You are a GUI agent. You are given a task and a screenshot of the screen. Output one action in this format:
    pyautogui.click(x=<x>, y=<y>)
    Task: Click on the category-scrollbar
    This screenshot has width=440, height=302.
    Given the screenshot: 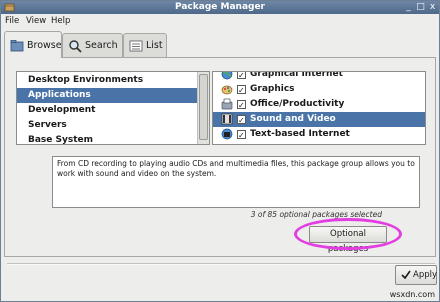 What is the action you would take?
    pyautogui.click(x=203, y=108)
    